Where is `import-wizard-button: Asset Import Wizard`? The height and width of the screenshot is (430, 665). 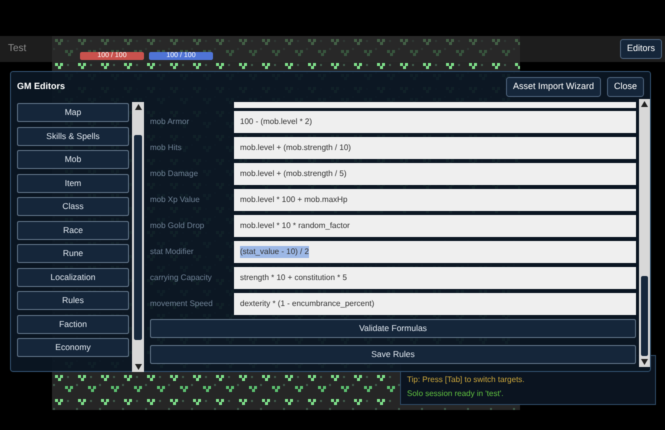 import-wizard-button: Asset Import Wizard is located at coordinates (553, 87).